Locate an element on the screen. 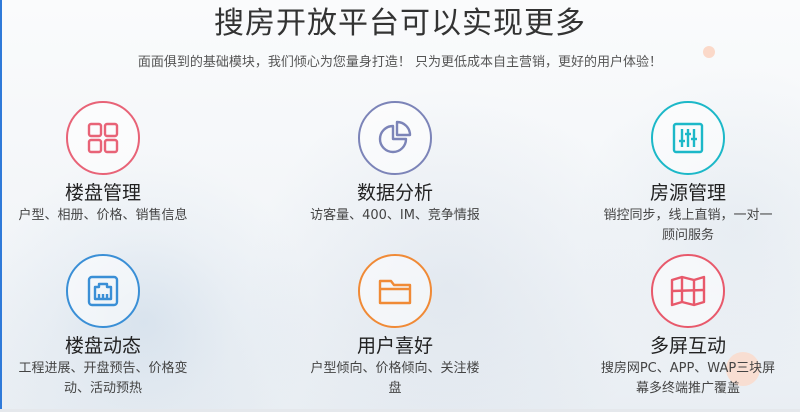 The width and height of the screenshot is (800, 412). page-title: 搜房开放平台可以实现更多 is located at coordinates (400, 23).